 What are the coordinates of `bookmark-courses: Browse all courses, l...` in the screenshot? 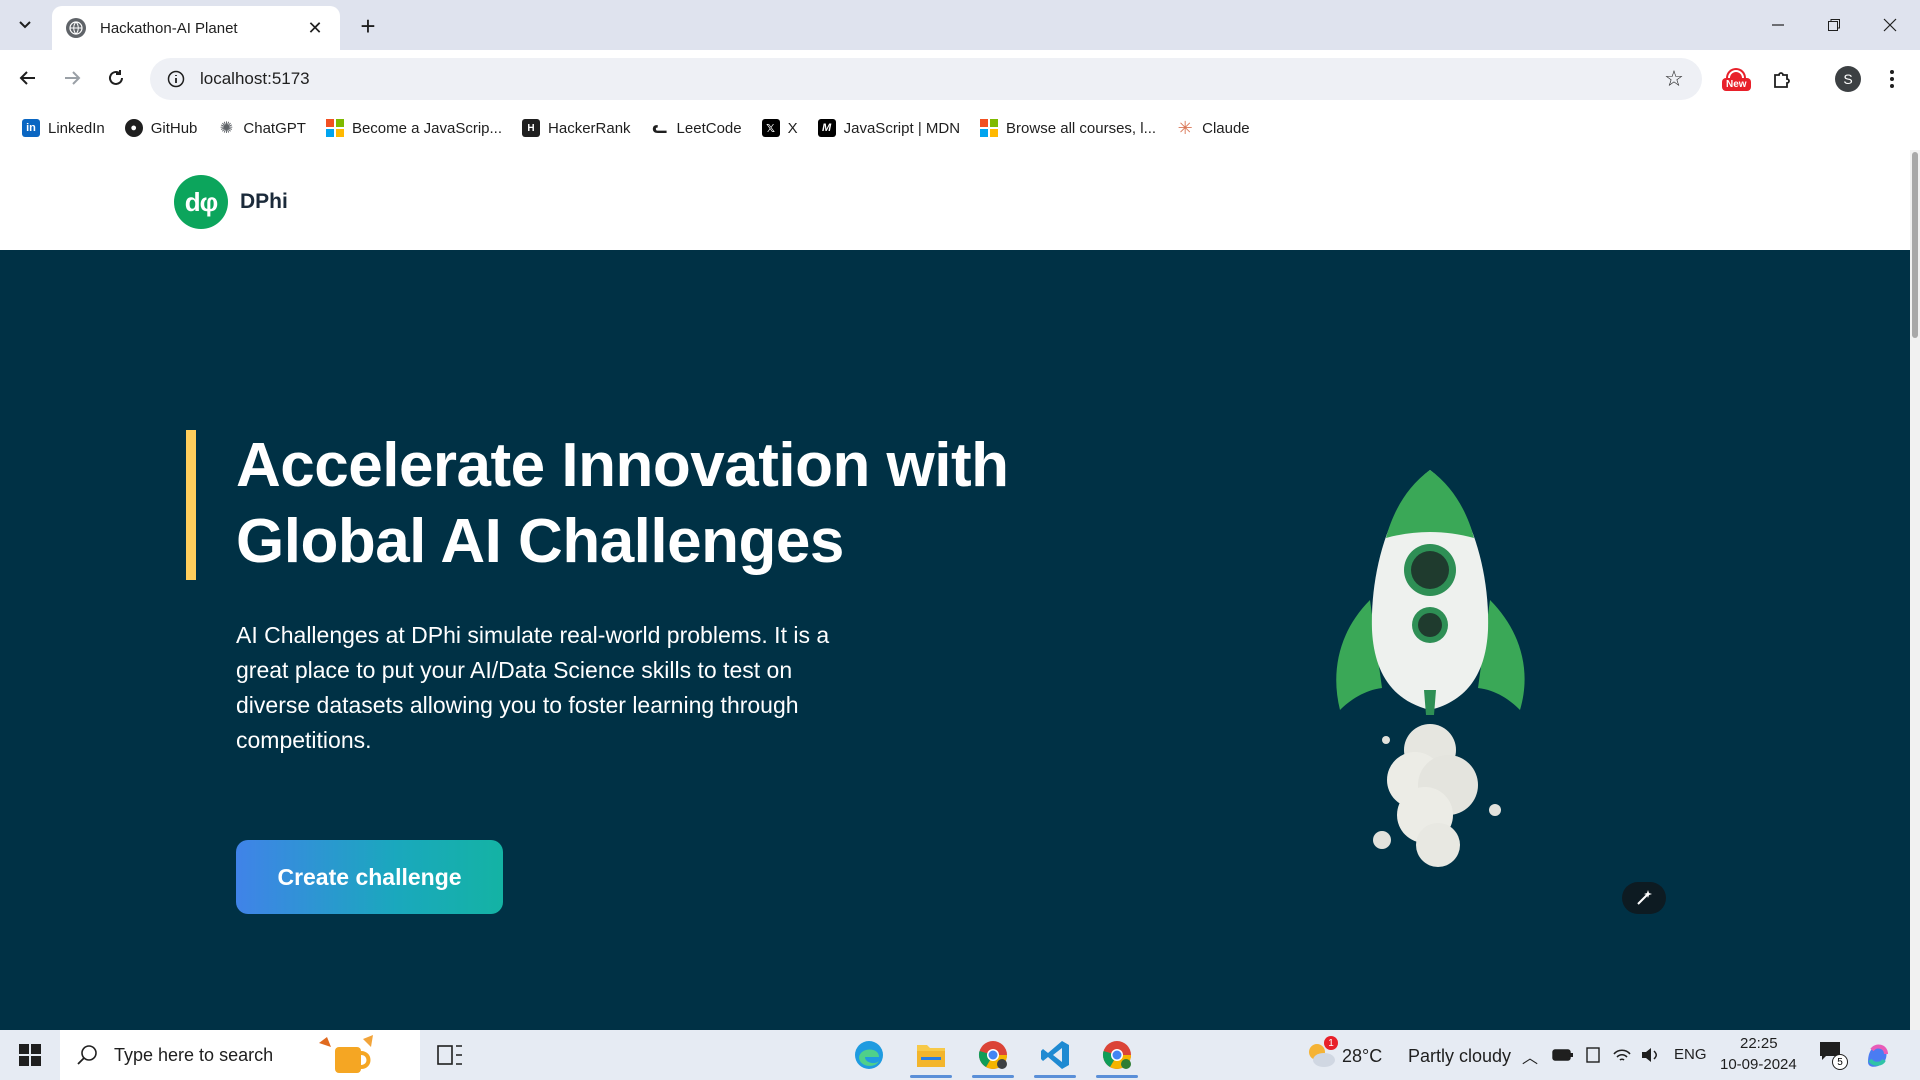 It's located at (1068, 128).